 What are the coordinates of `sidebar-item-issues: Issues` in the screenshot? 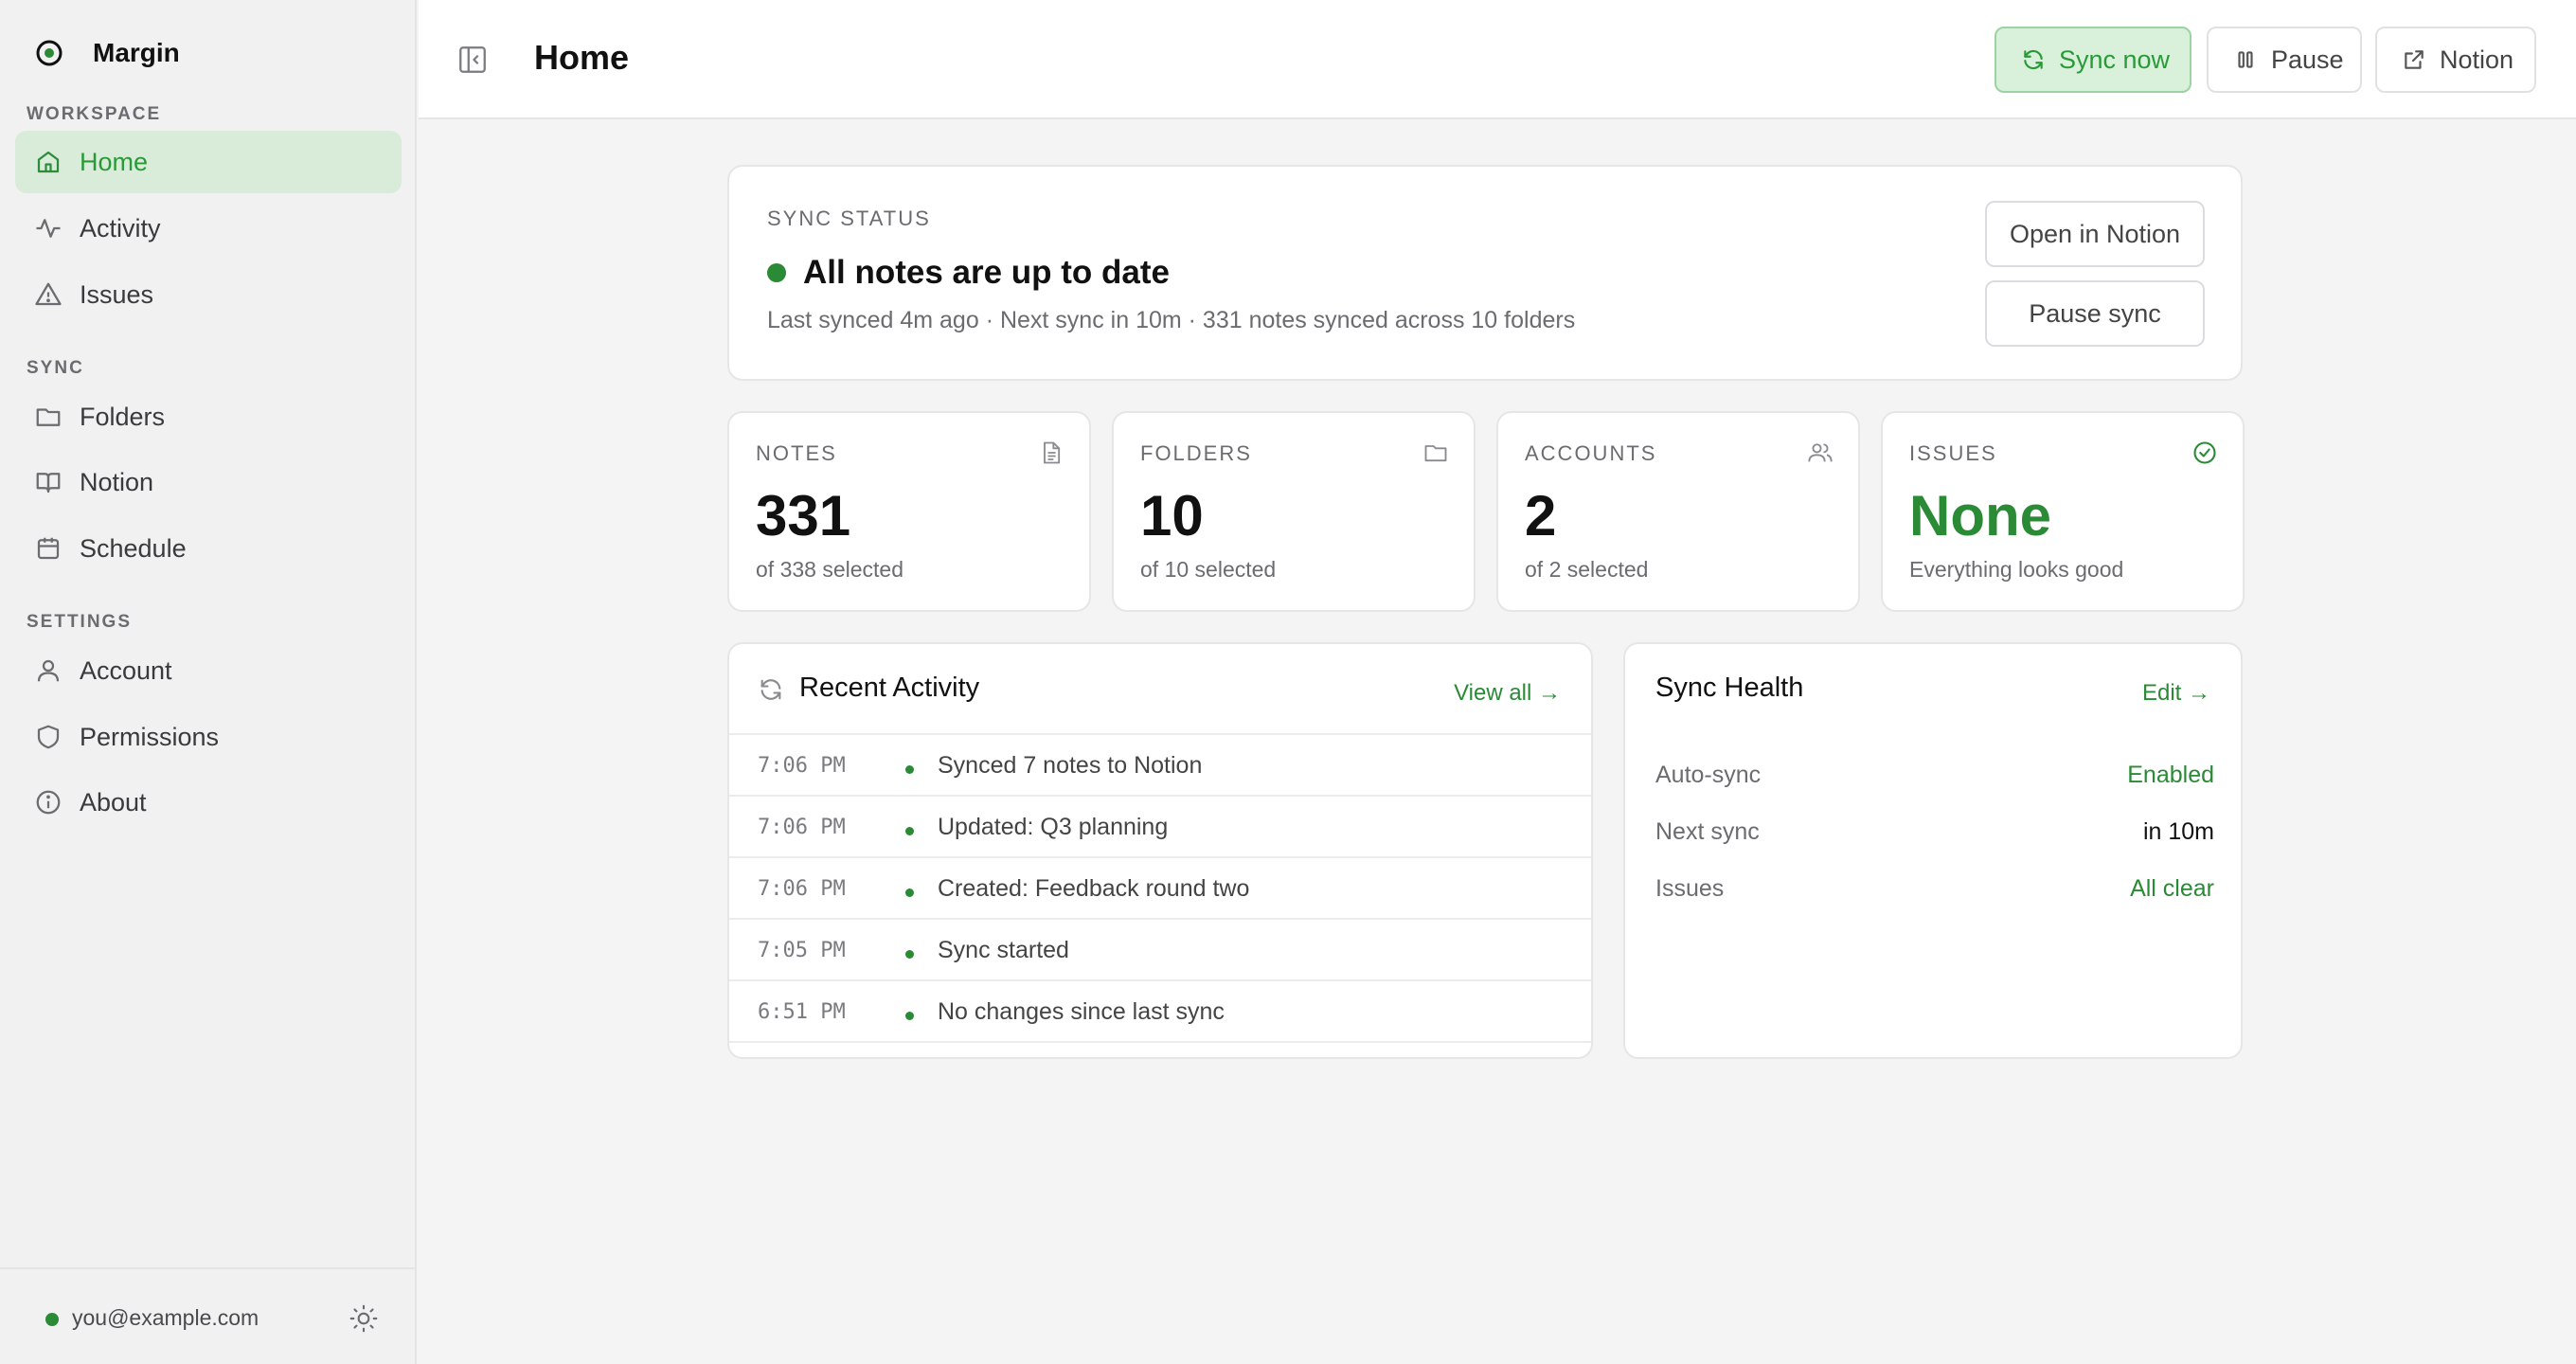 It's located at (208, 294).